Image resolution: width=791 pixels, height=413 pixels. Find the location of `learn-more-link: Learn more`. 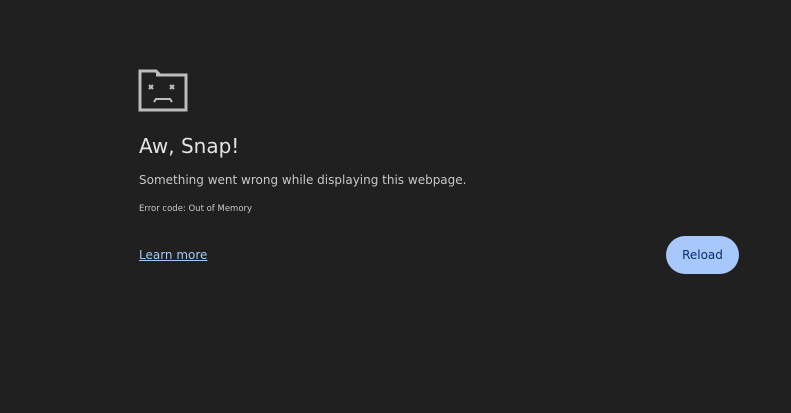

learn-more-link: Learn more is located at coordinates (173, 255).